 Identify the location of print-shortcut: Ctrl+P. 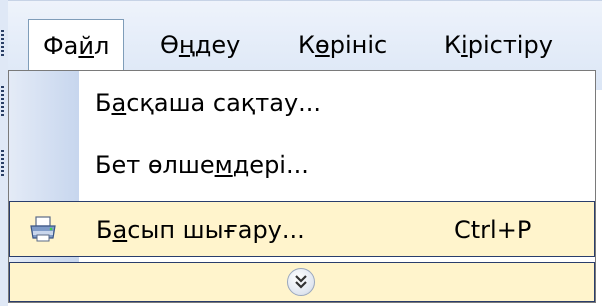
(493, 230).